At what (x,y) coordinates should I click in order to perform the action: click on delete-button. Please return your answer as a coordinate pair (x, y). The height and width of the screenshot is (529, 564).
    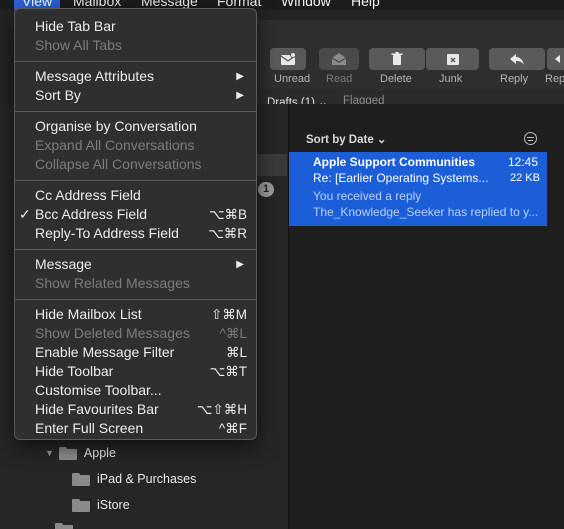
    Looking at the image, I should click on (397, 59).